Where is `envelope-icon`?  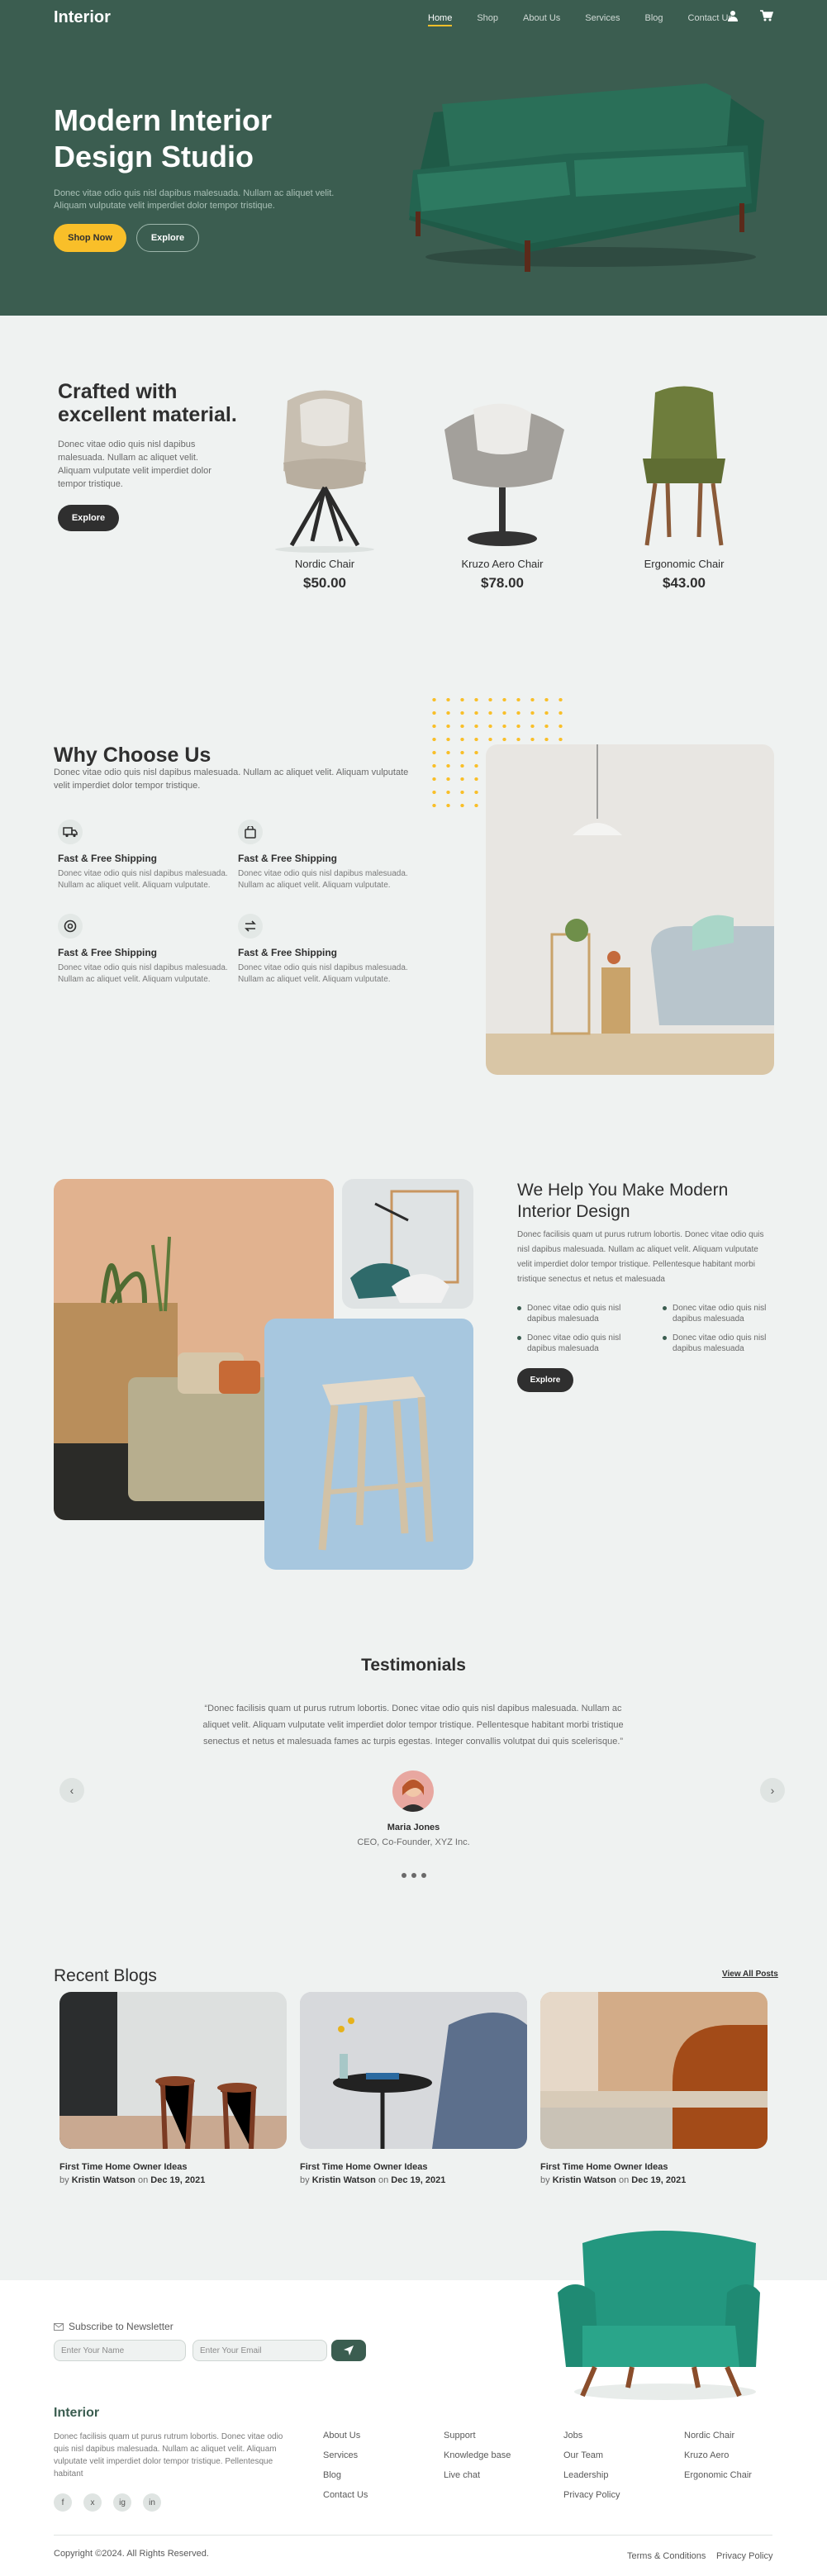
envelope-icon is located at coordinates (59, 2326).